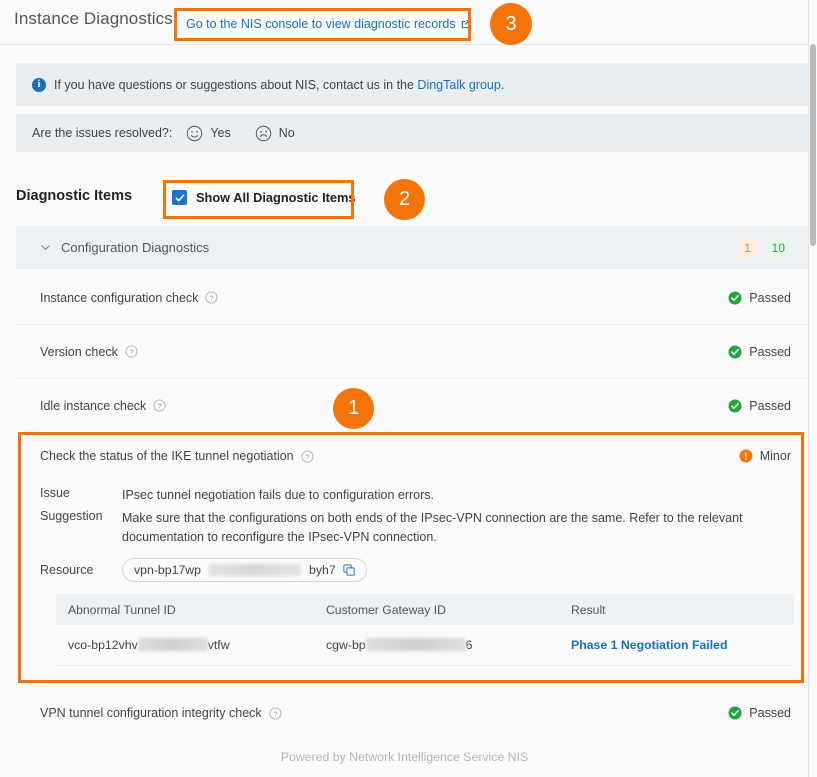  Describe the element at coordinates (404, 199) in the screenshot. I see `annotation-marker-2: 2` at that location.